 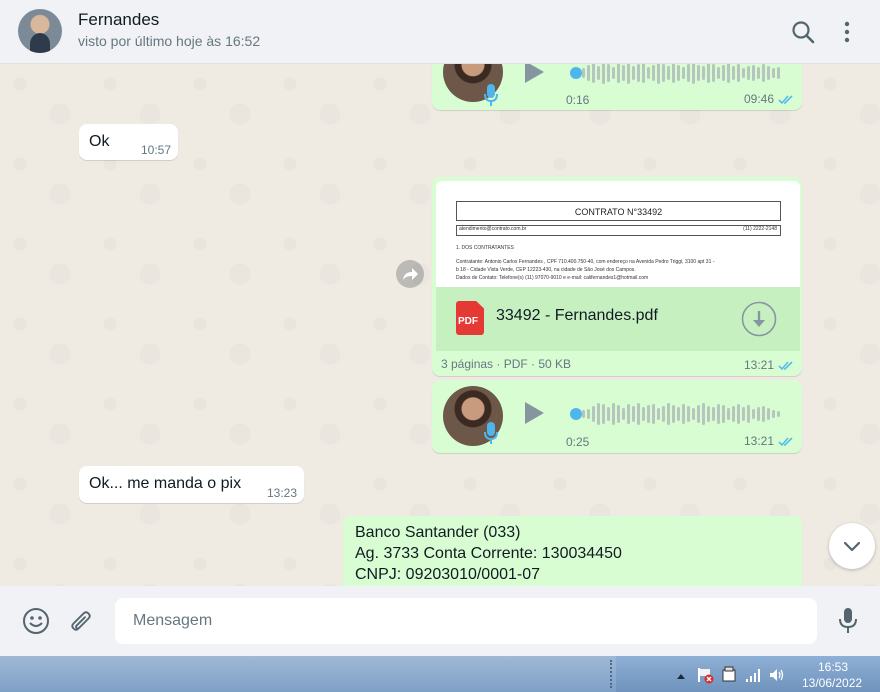 What do you see at coordinates (440, 674) in the screenshot?
I see `windows-taskbar: 16:53 13/06/2022` at bounding box center [440, 674].